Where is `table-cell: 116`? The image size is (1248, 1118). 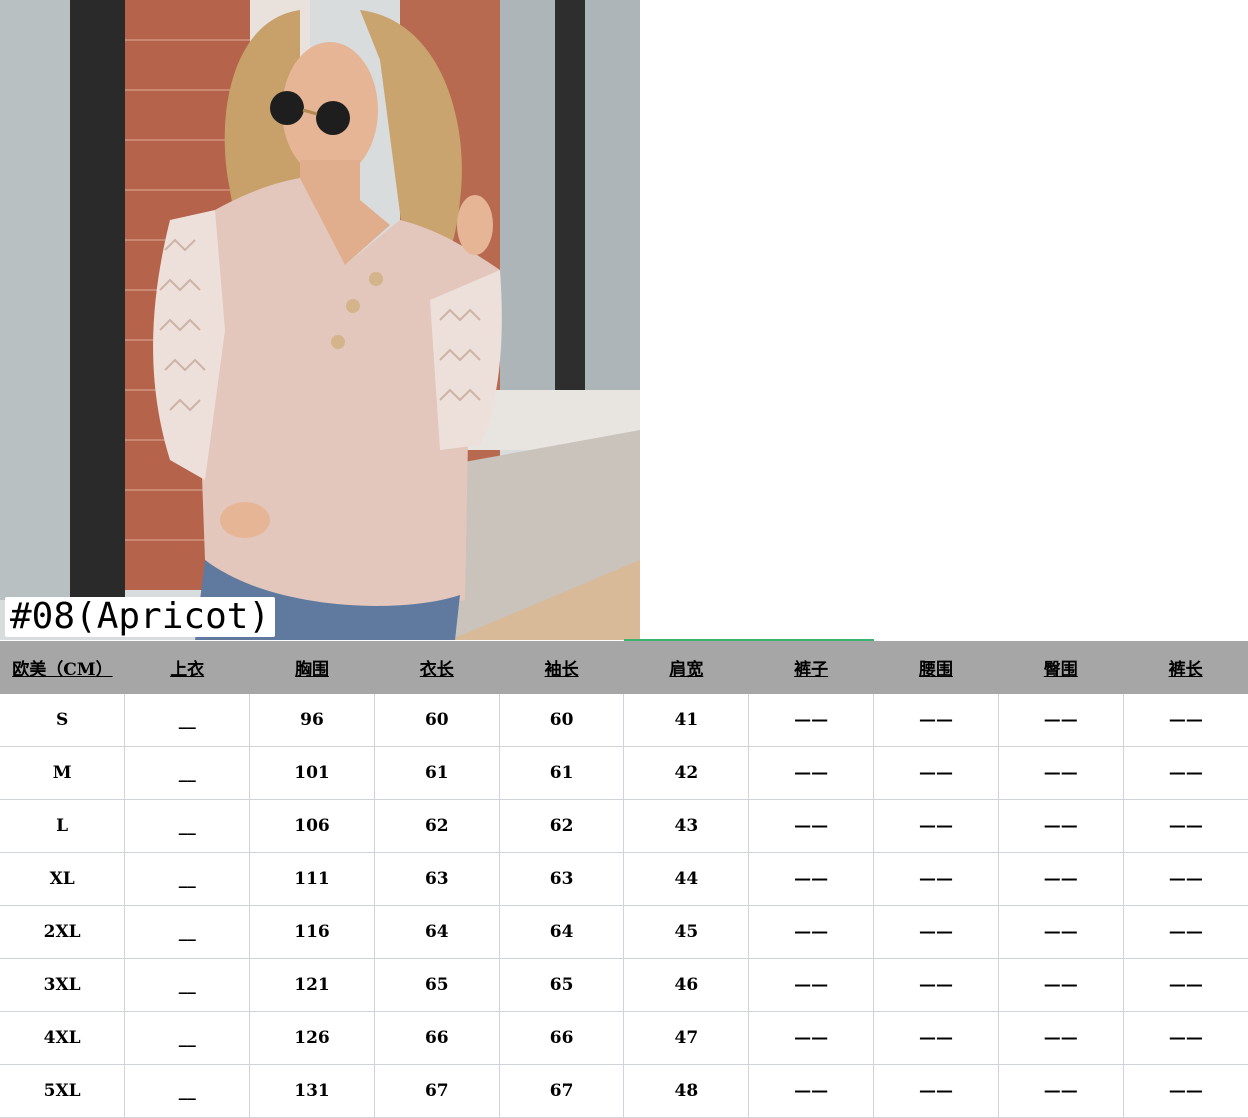
table-cell: 116 is located at coordinates (312, 932).